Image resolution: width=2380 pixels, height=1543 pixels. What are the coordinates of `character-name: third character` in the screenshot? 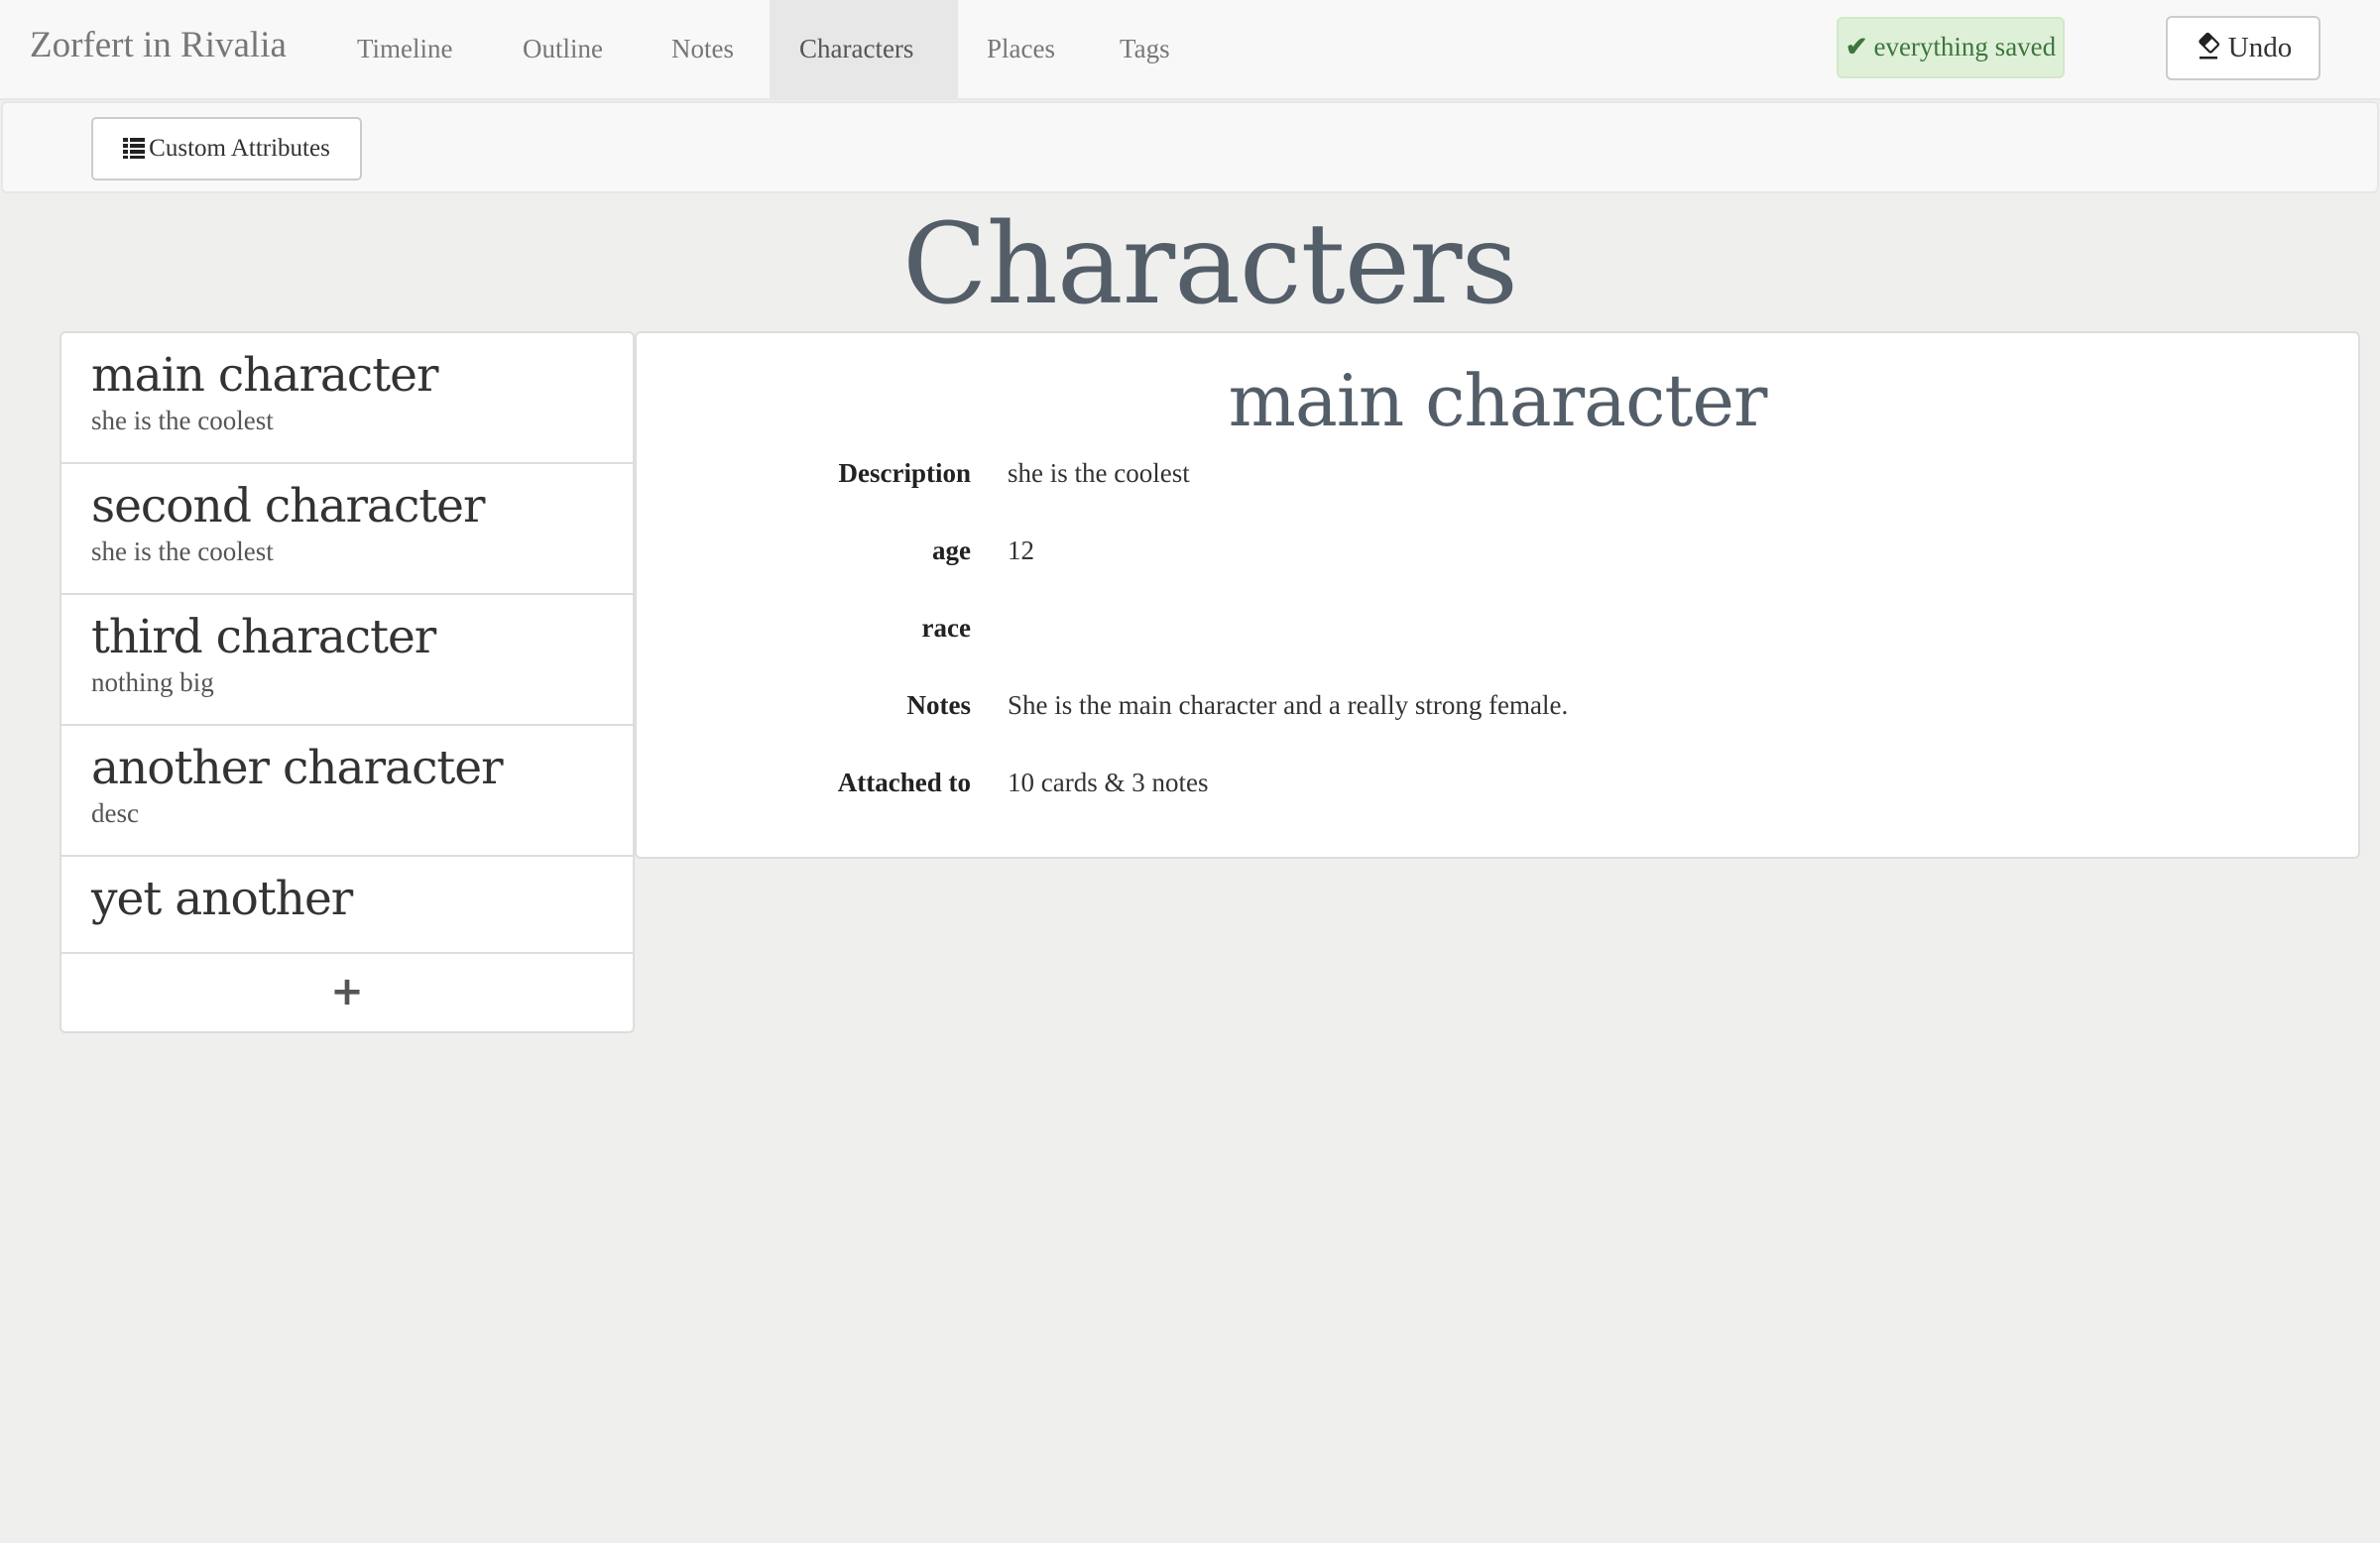 It's located at (263, 637).